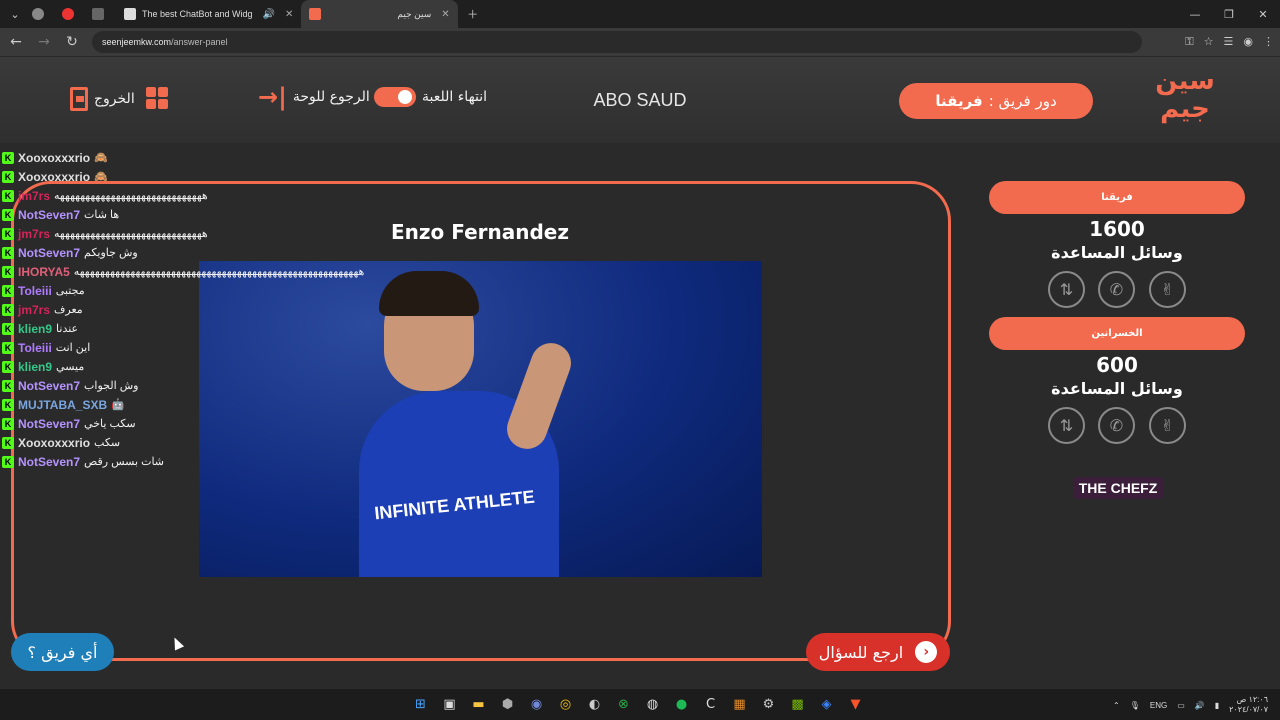  I want to click on turn-team-name: فريقنا, so click(959, 101).